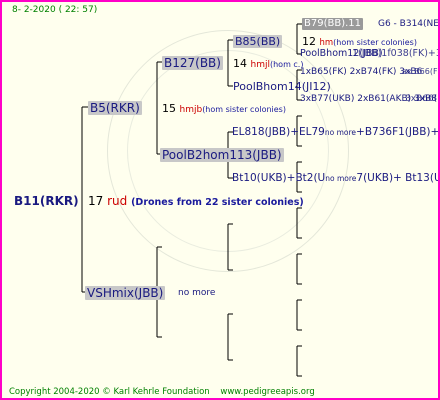  Describe the element at coordinates (333, 24) in the screenshot. I see `gen4-ffff-name: B79(BB).11` at that location.